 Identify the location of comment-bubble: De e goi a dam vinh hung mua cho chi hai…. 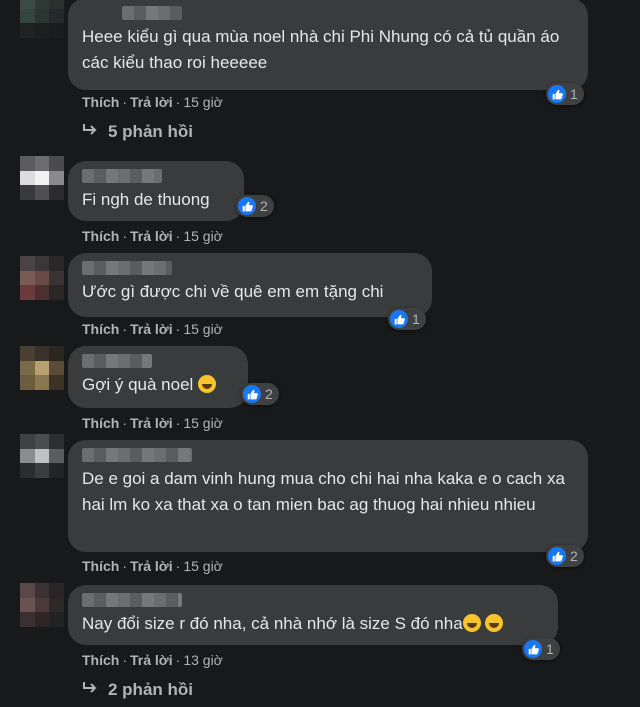
(328, 496).